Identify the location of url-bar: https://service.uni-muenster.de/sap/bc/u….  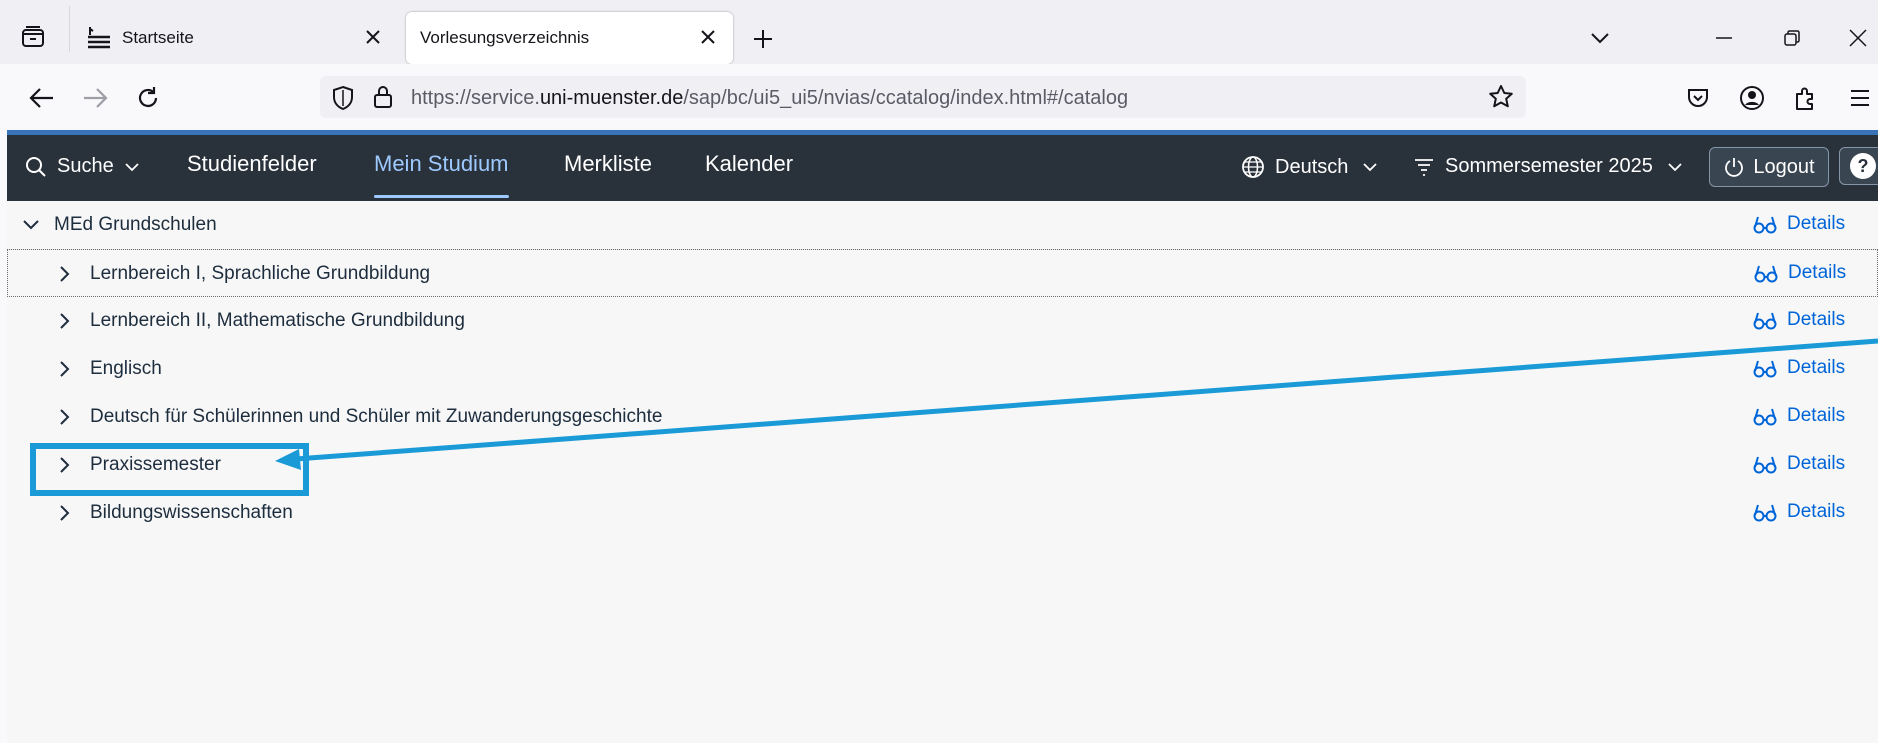
(923, 97).